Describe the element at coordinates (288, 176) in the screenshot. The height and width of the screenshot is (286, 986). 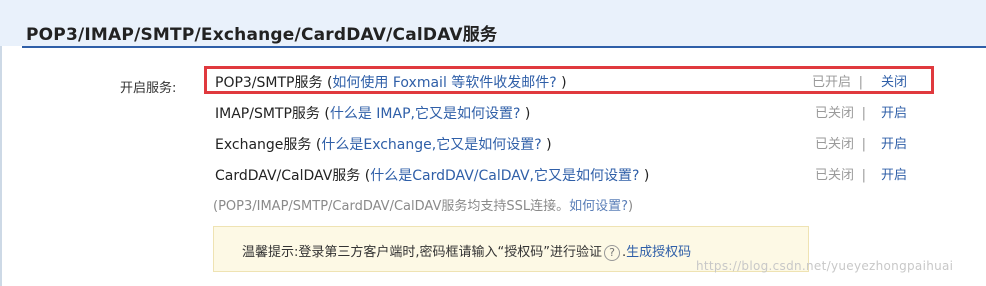
I see `service-name: CardDAV/CalDAV服务` at that location.